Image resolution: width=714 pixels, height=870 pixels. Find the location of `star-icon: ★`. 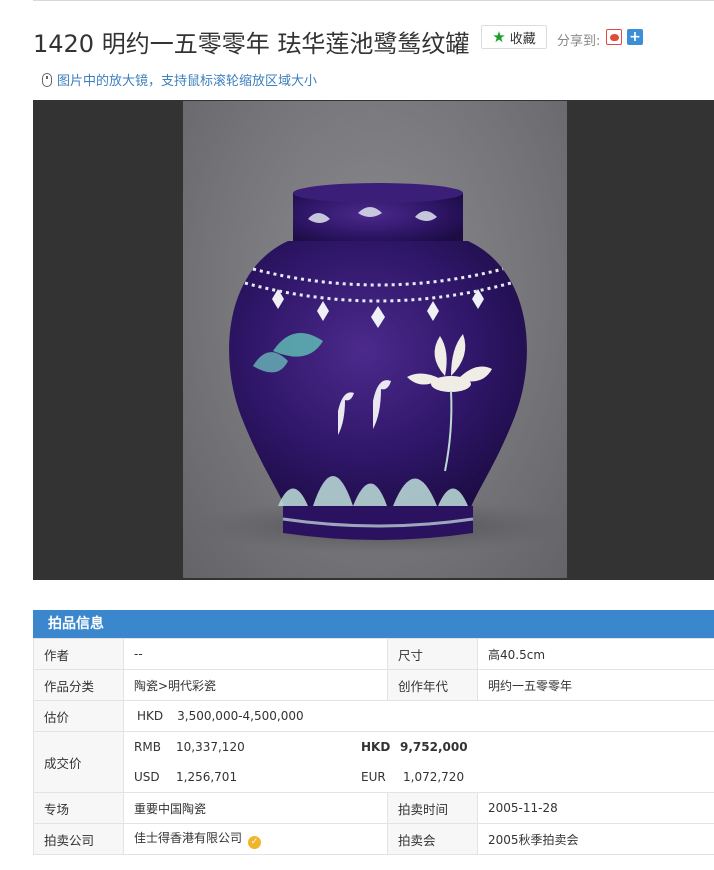

star-icon: ★ is located at coordinates (499, 36).